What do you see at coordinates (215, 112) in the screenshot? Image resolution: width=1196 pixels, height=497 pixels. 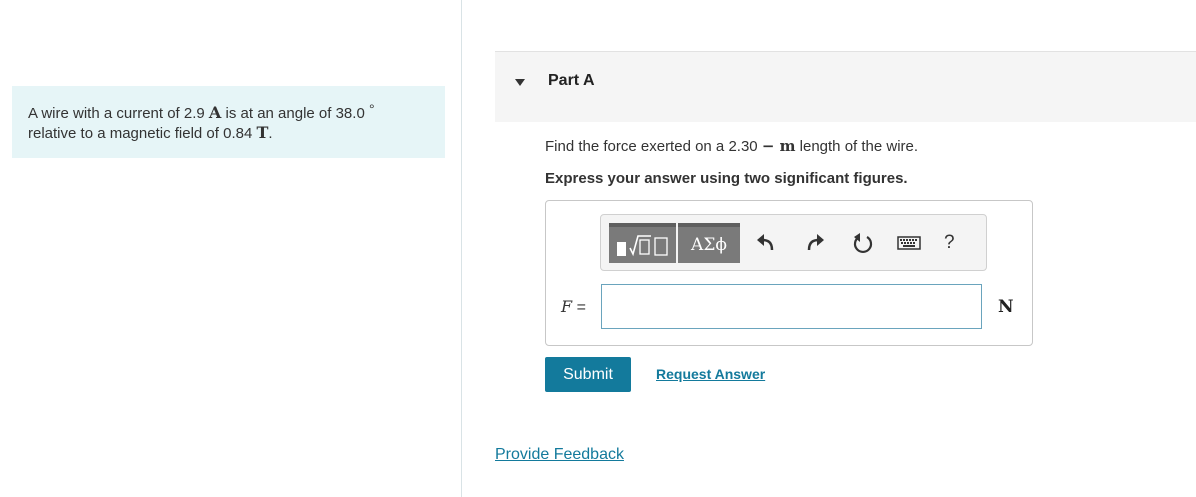 I see `current-unit: A` at bounding box center [215, 112].